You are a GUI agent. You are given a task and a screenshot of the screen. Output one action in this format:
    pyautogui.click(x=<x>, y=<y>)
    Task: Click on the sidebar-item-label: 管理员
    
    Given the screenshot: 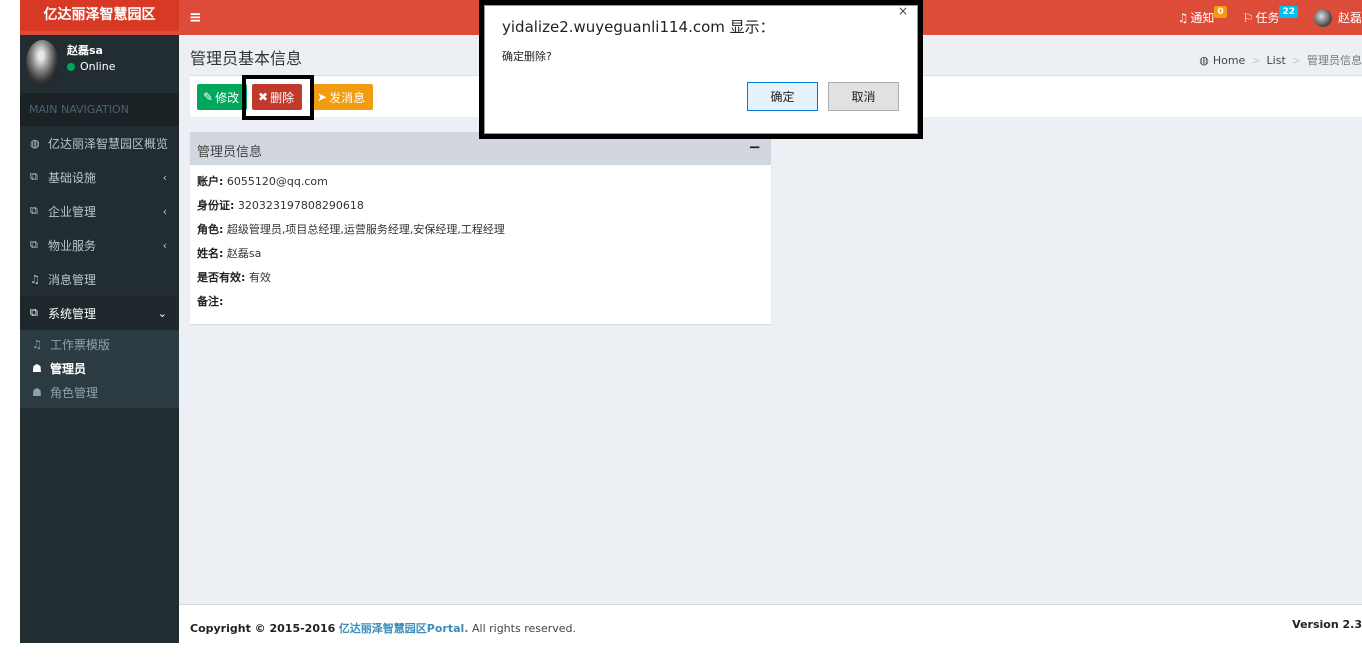 What is the action you would take?
    pyautogui.click(x=68, y=368)
    